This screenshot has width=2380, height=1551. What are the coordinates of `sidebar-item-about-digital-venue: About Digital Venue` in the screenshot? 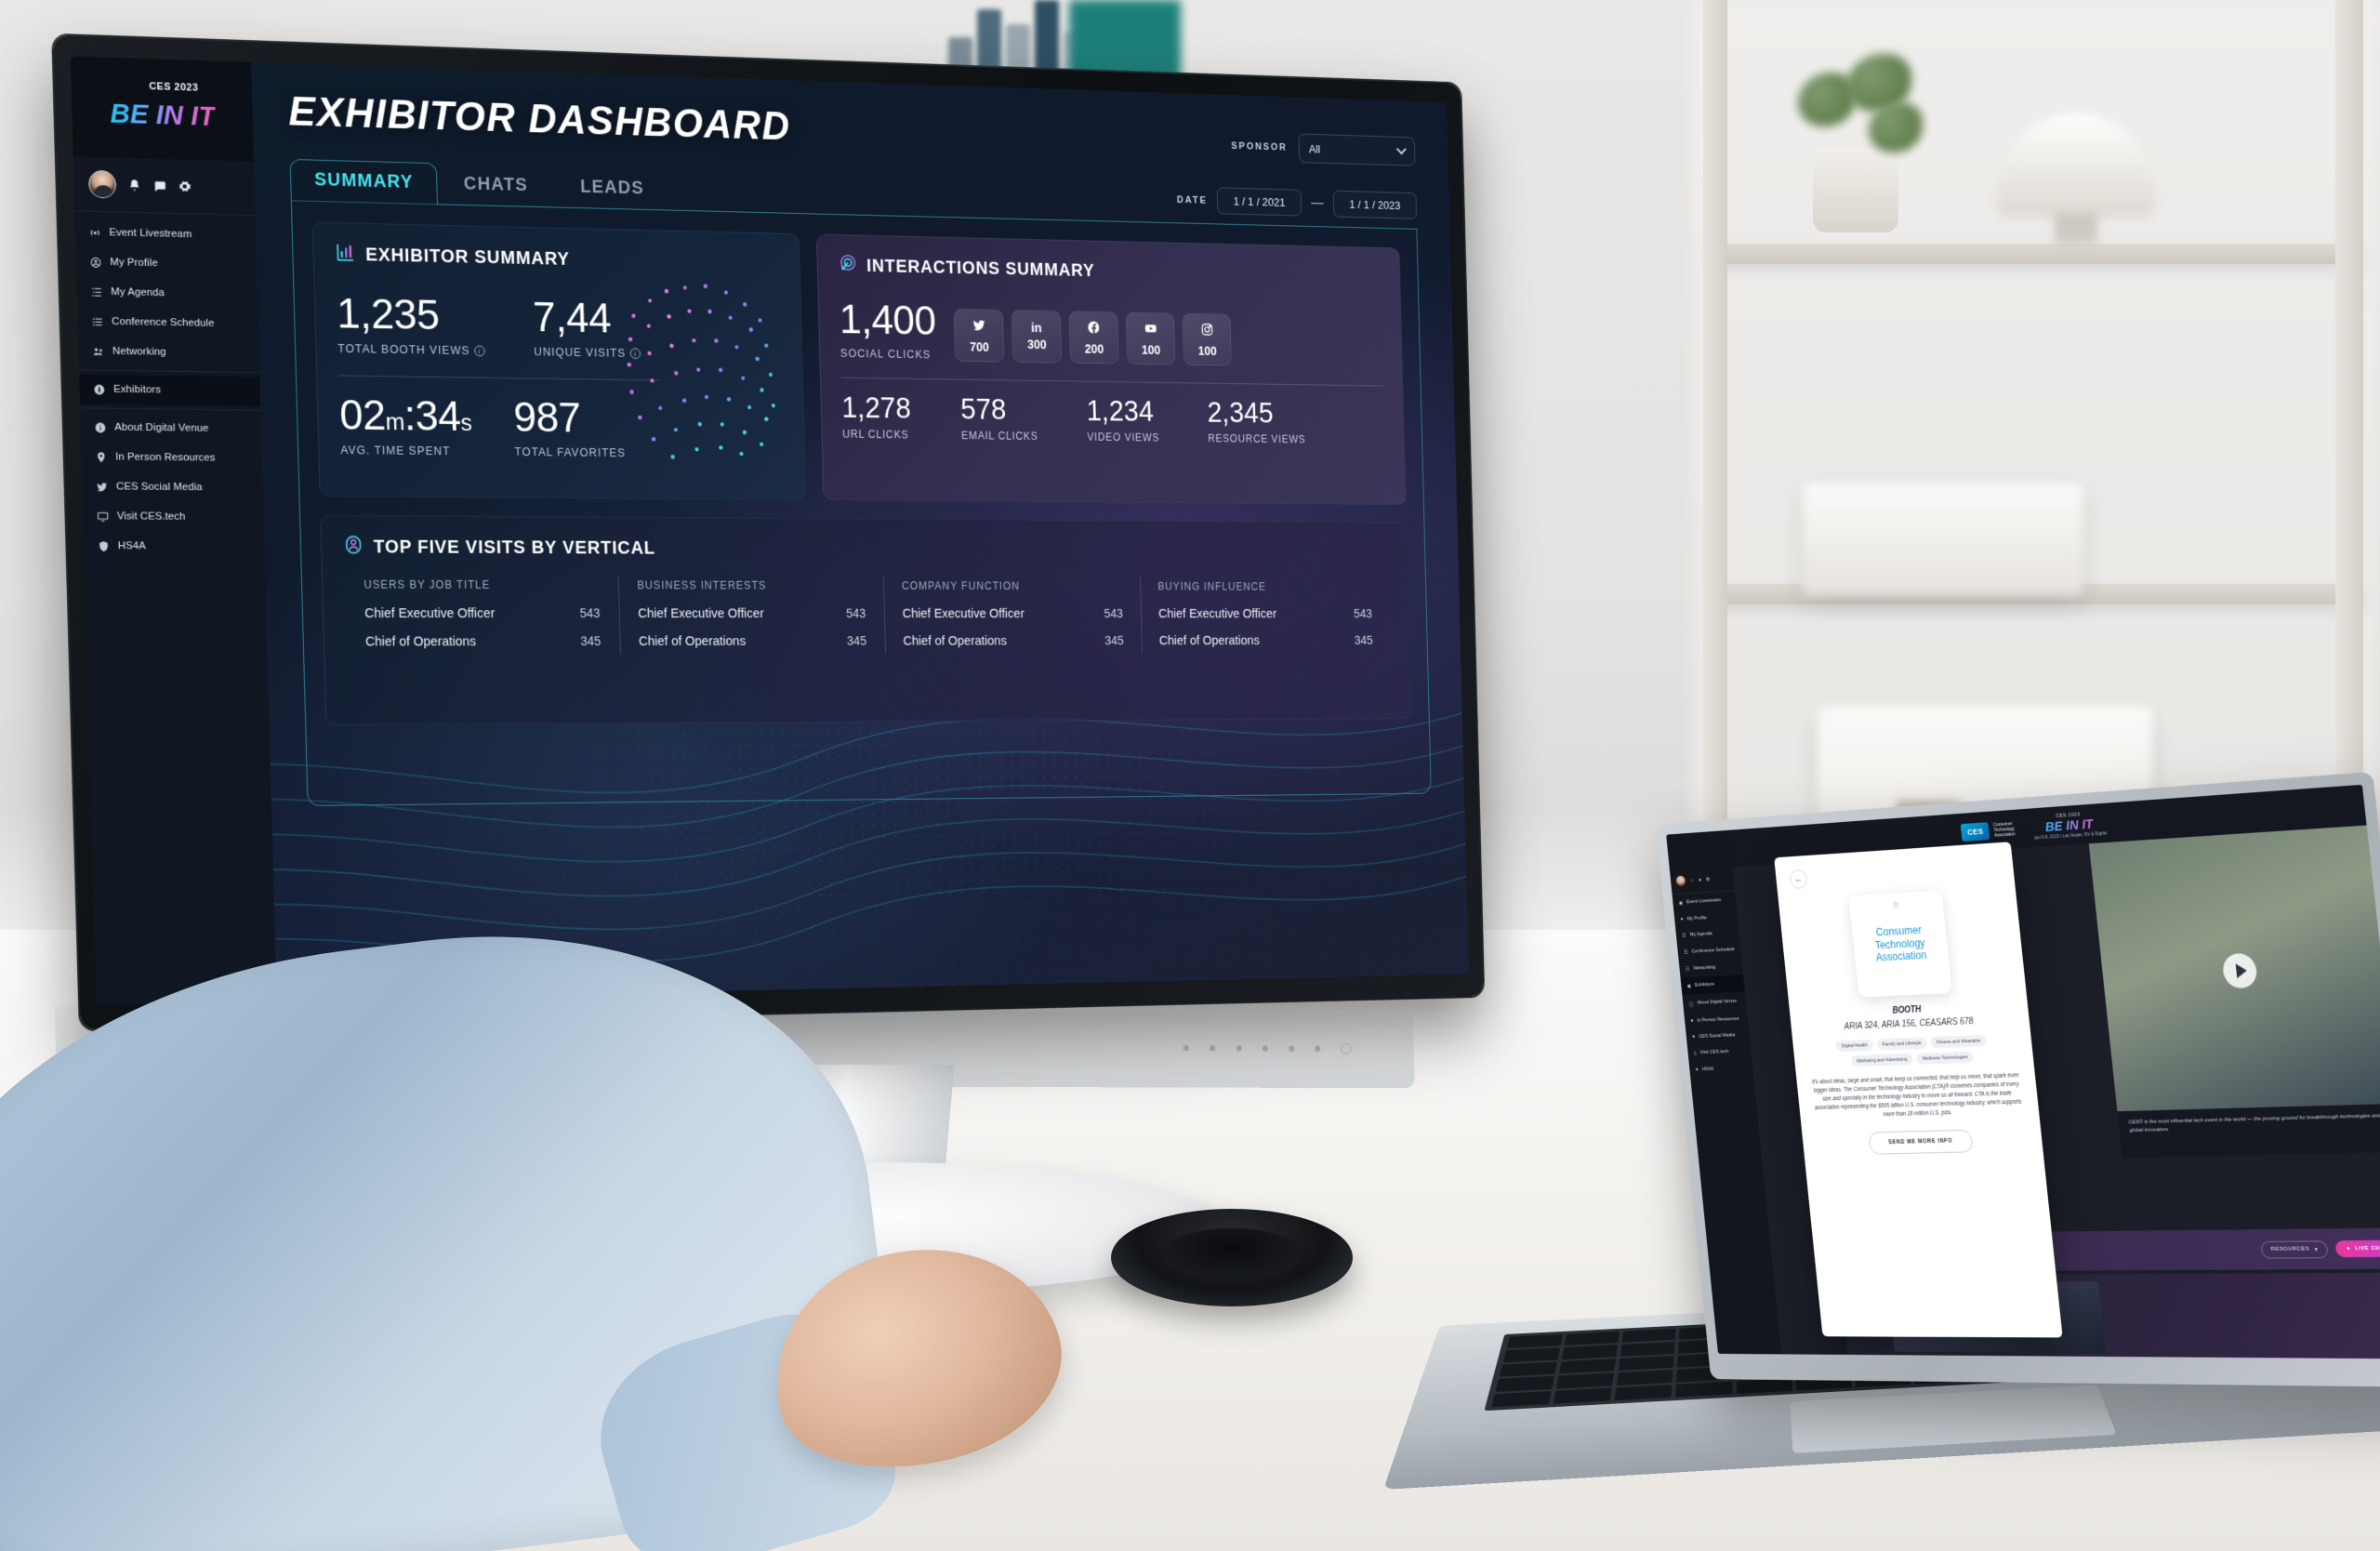 It's located at (170, 428).